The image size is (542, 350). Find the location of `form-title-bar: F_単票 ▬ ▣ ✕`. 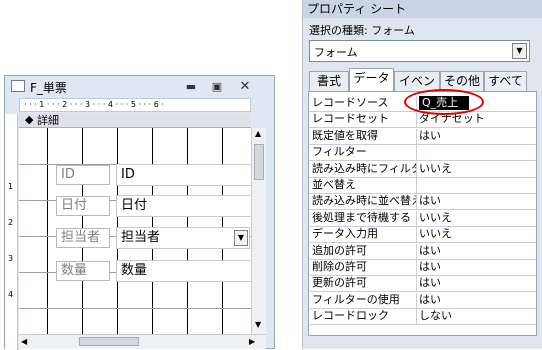

form-title-bar: F_単票 ▬ ▣ ✕ is located at coordinates (139, 87).